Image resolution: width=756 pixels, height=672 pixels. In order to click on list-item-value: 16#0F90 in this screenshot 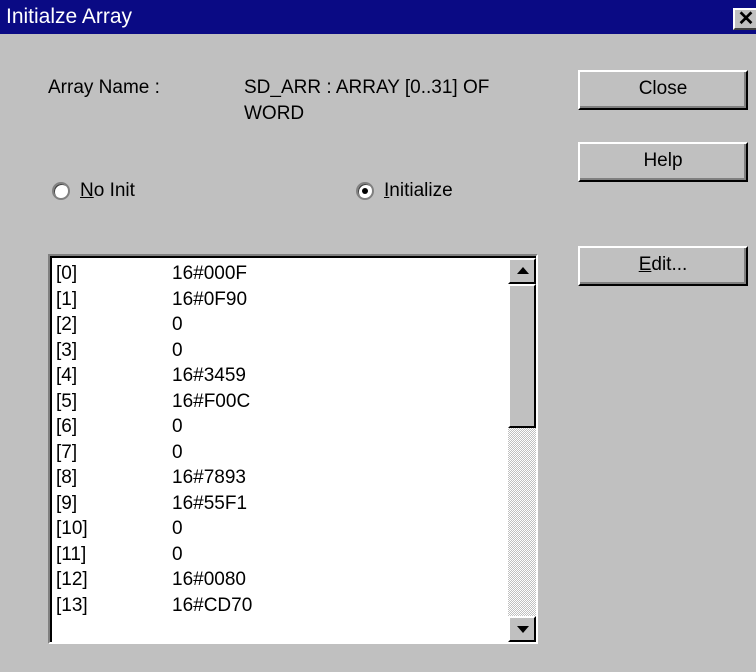, I will do `click(210, 299)`.